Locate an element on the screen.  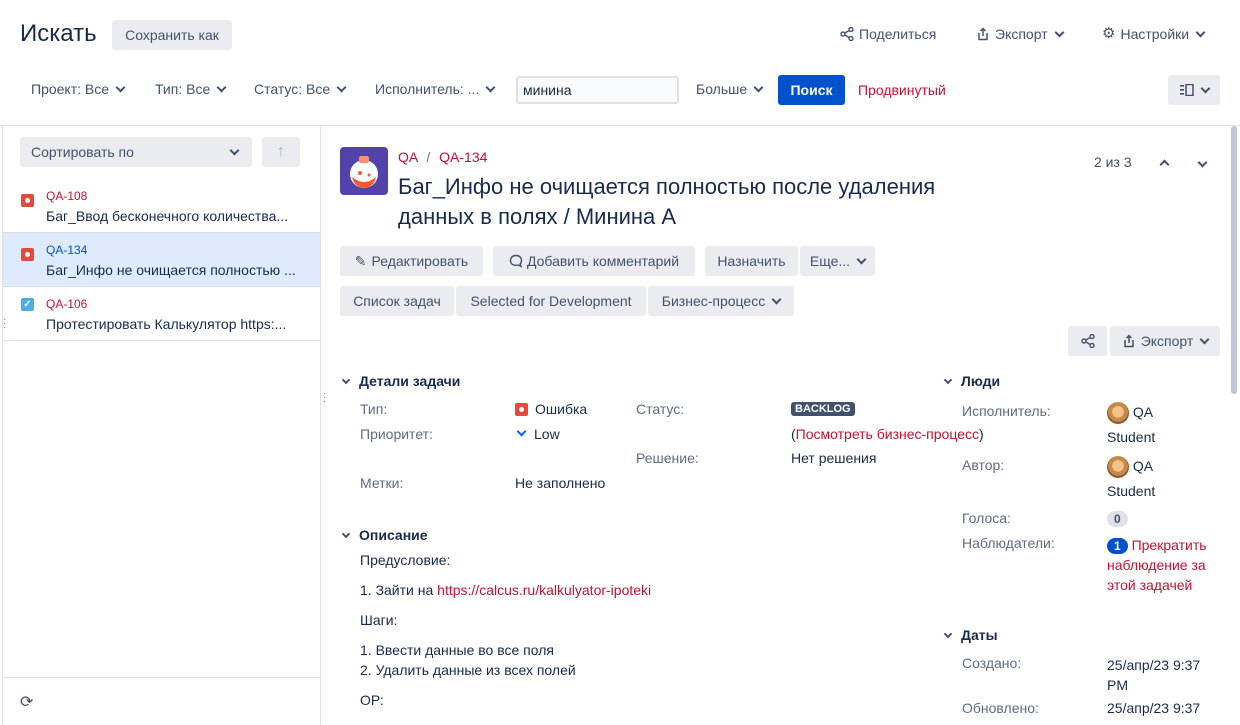
filter-project-label: Проект: Все is located at coordinates (70, 89).